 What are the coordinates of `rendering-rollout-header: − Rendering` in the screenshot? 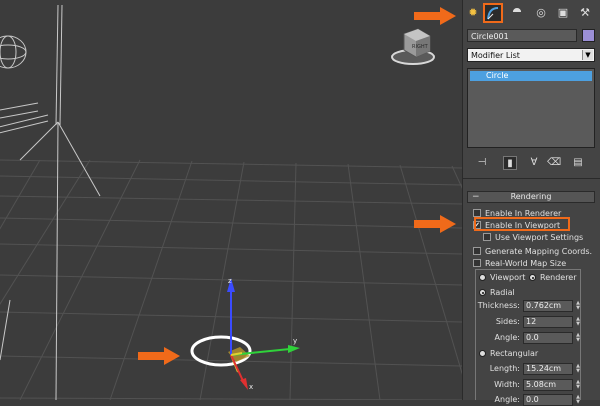 It's located at (531, 197).